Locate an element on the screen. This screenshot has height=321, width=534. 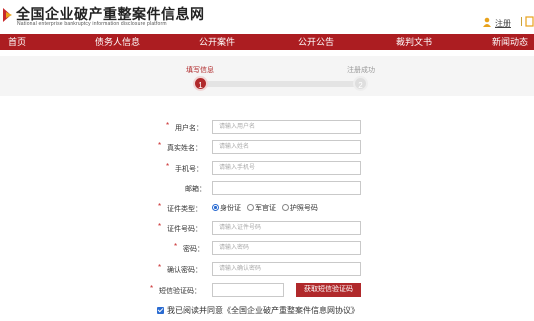
user-icon is located at coordinates (487, 22).